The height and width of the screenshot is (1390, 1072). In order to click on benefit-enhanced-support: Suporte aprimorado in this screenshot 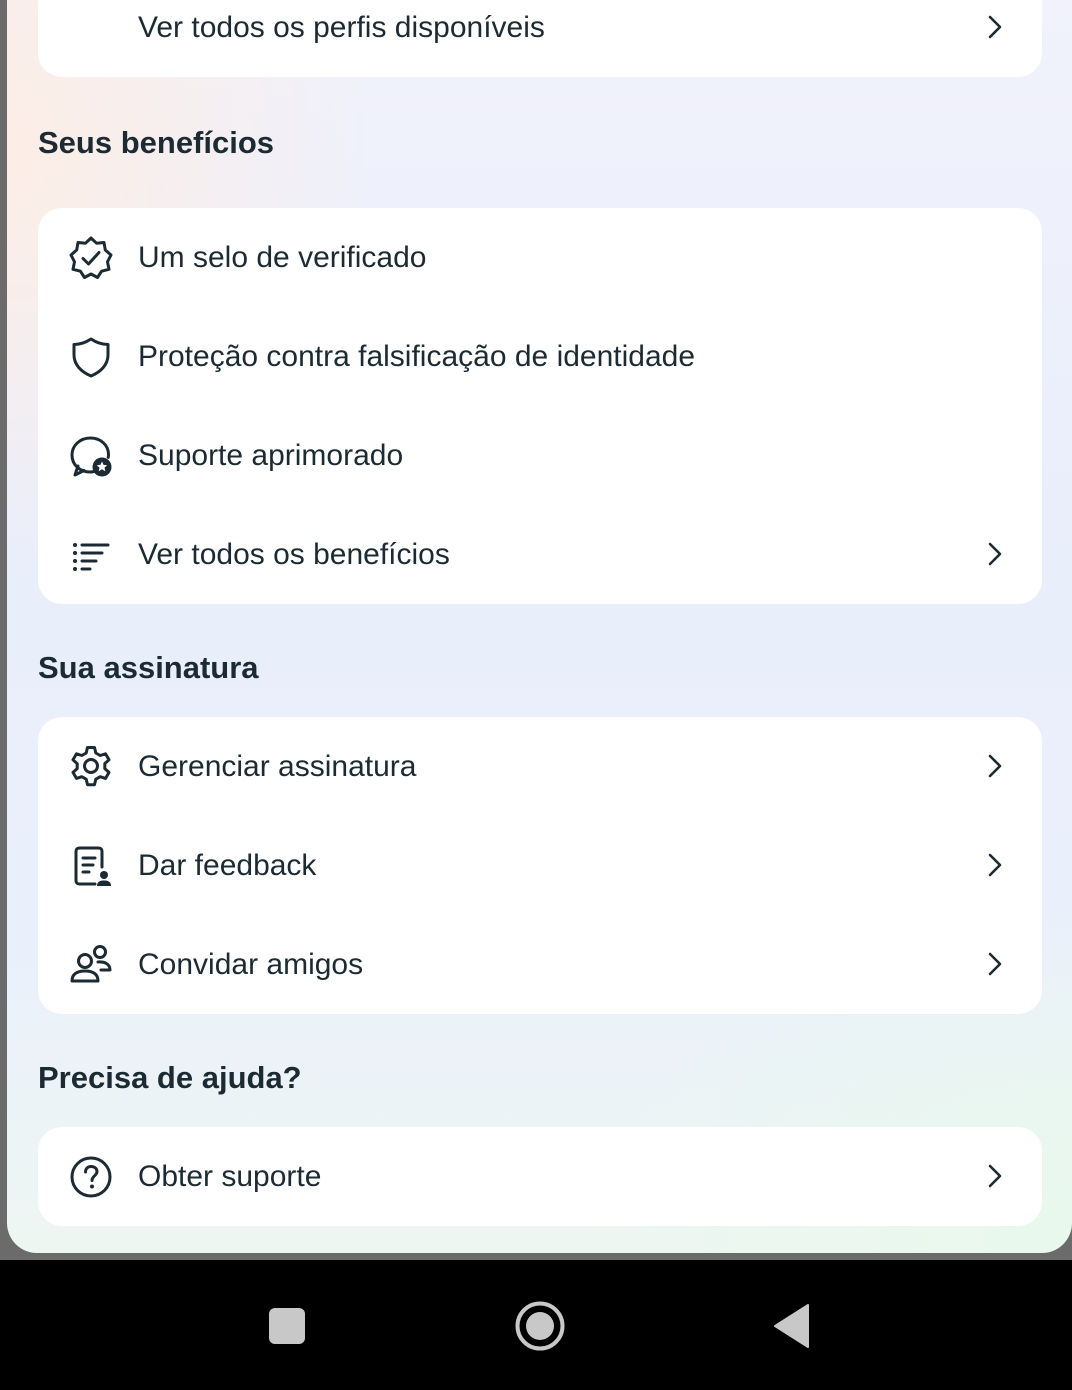, I will do `click(540, 455)`.